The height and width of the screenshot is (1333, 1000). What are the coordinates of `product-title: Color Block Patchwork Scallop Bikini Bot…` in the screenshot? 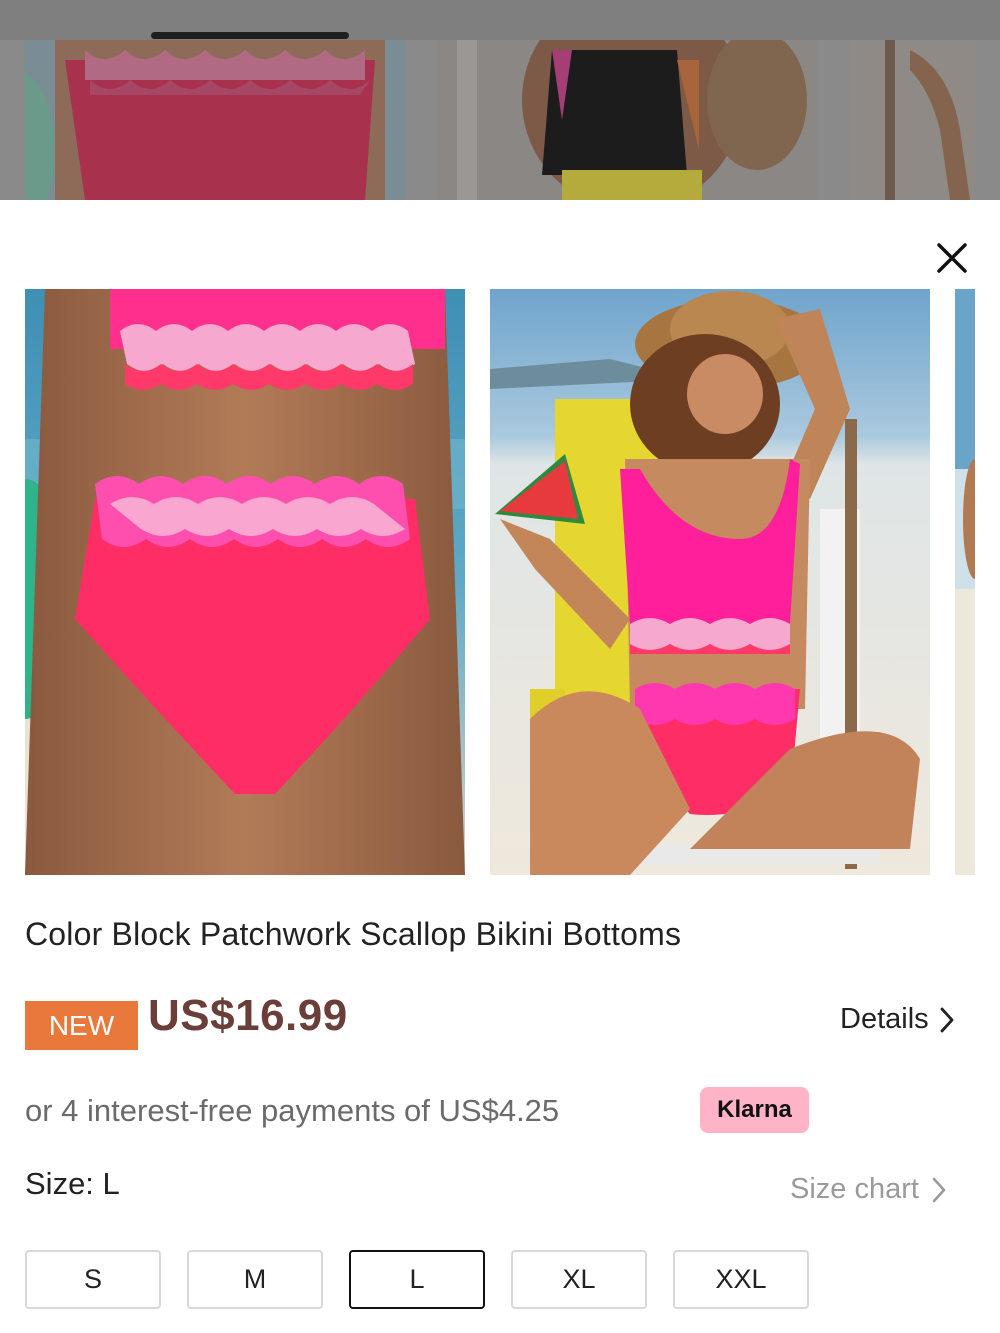 It's located at (353, 934).